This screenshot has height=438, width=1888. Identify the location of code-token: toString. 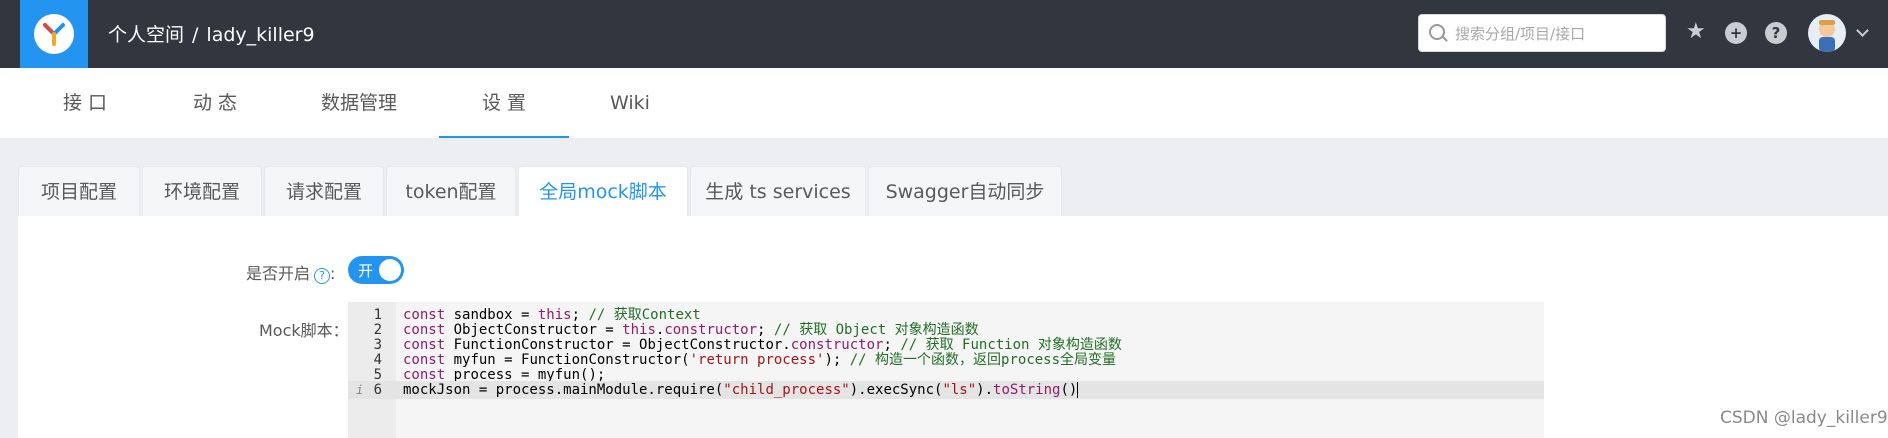
(1027, 390).